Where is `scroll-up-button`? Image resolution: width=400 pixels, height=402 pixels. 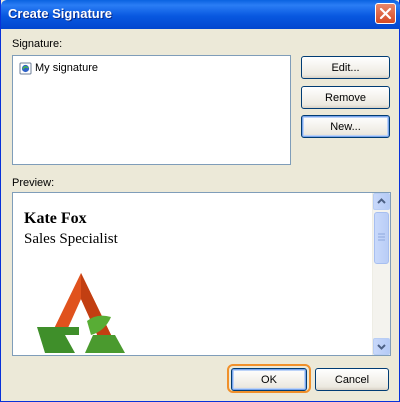 scroll-up-button is located at coordinates (381, 201).